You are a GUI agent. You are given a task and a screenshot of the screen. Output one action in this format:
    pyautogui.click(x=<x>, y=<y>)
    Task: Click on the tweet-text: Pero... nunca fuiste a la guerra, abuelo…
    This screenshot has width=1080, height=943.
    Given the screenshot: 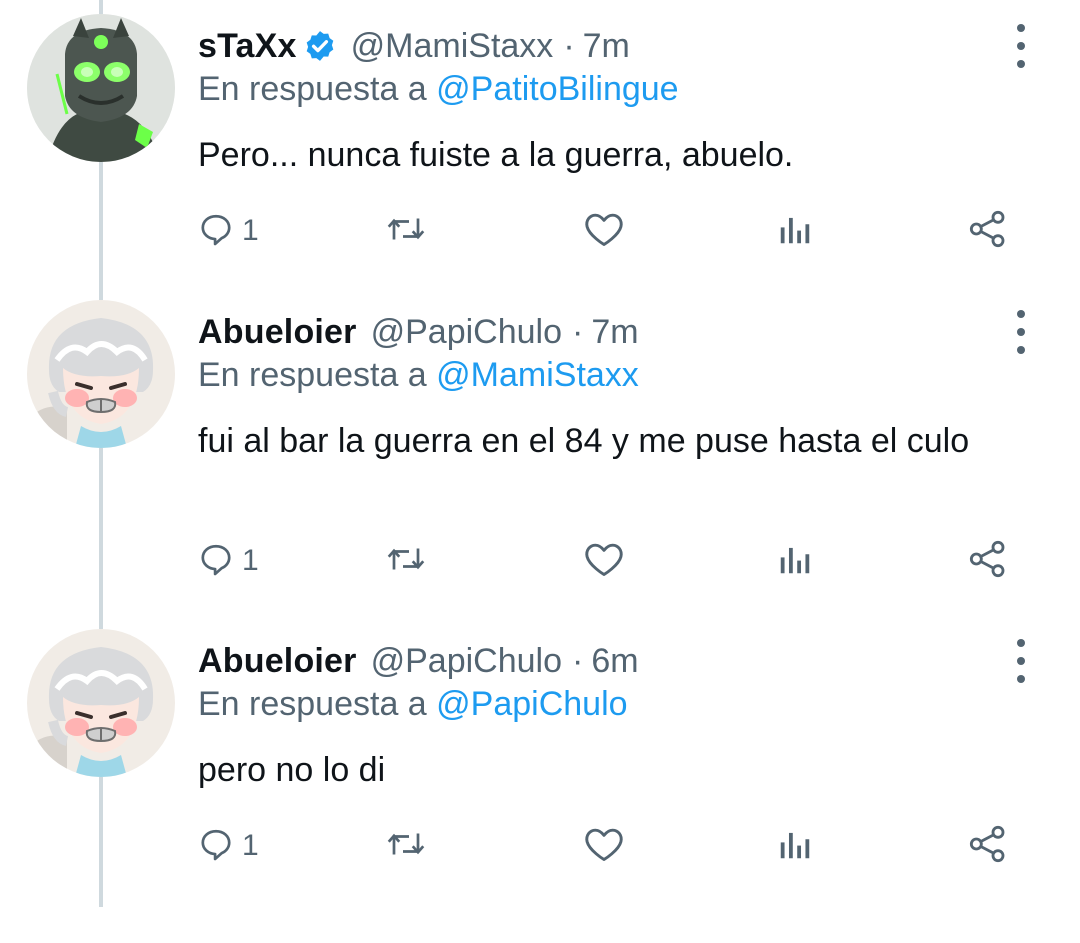 What is the action you would take?
    pyautogui.click(x=496, y=155)
    